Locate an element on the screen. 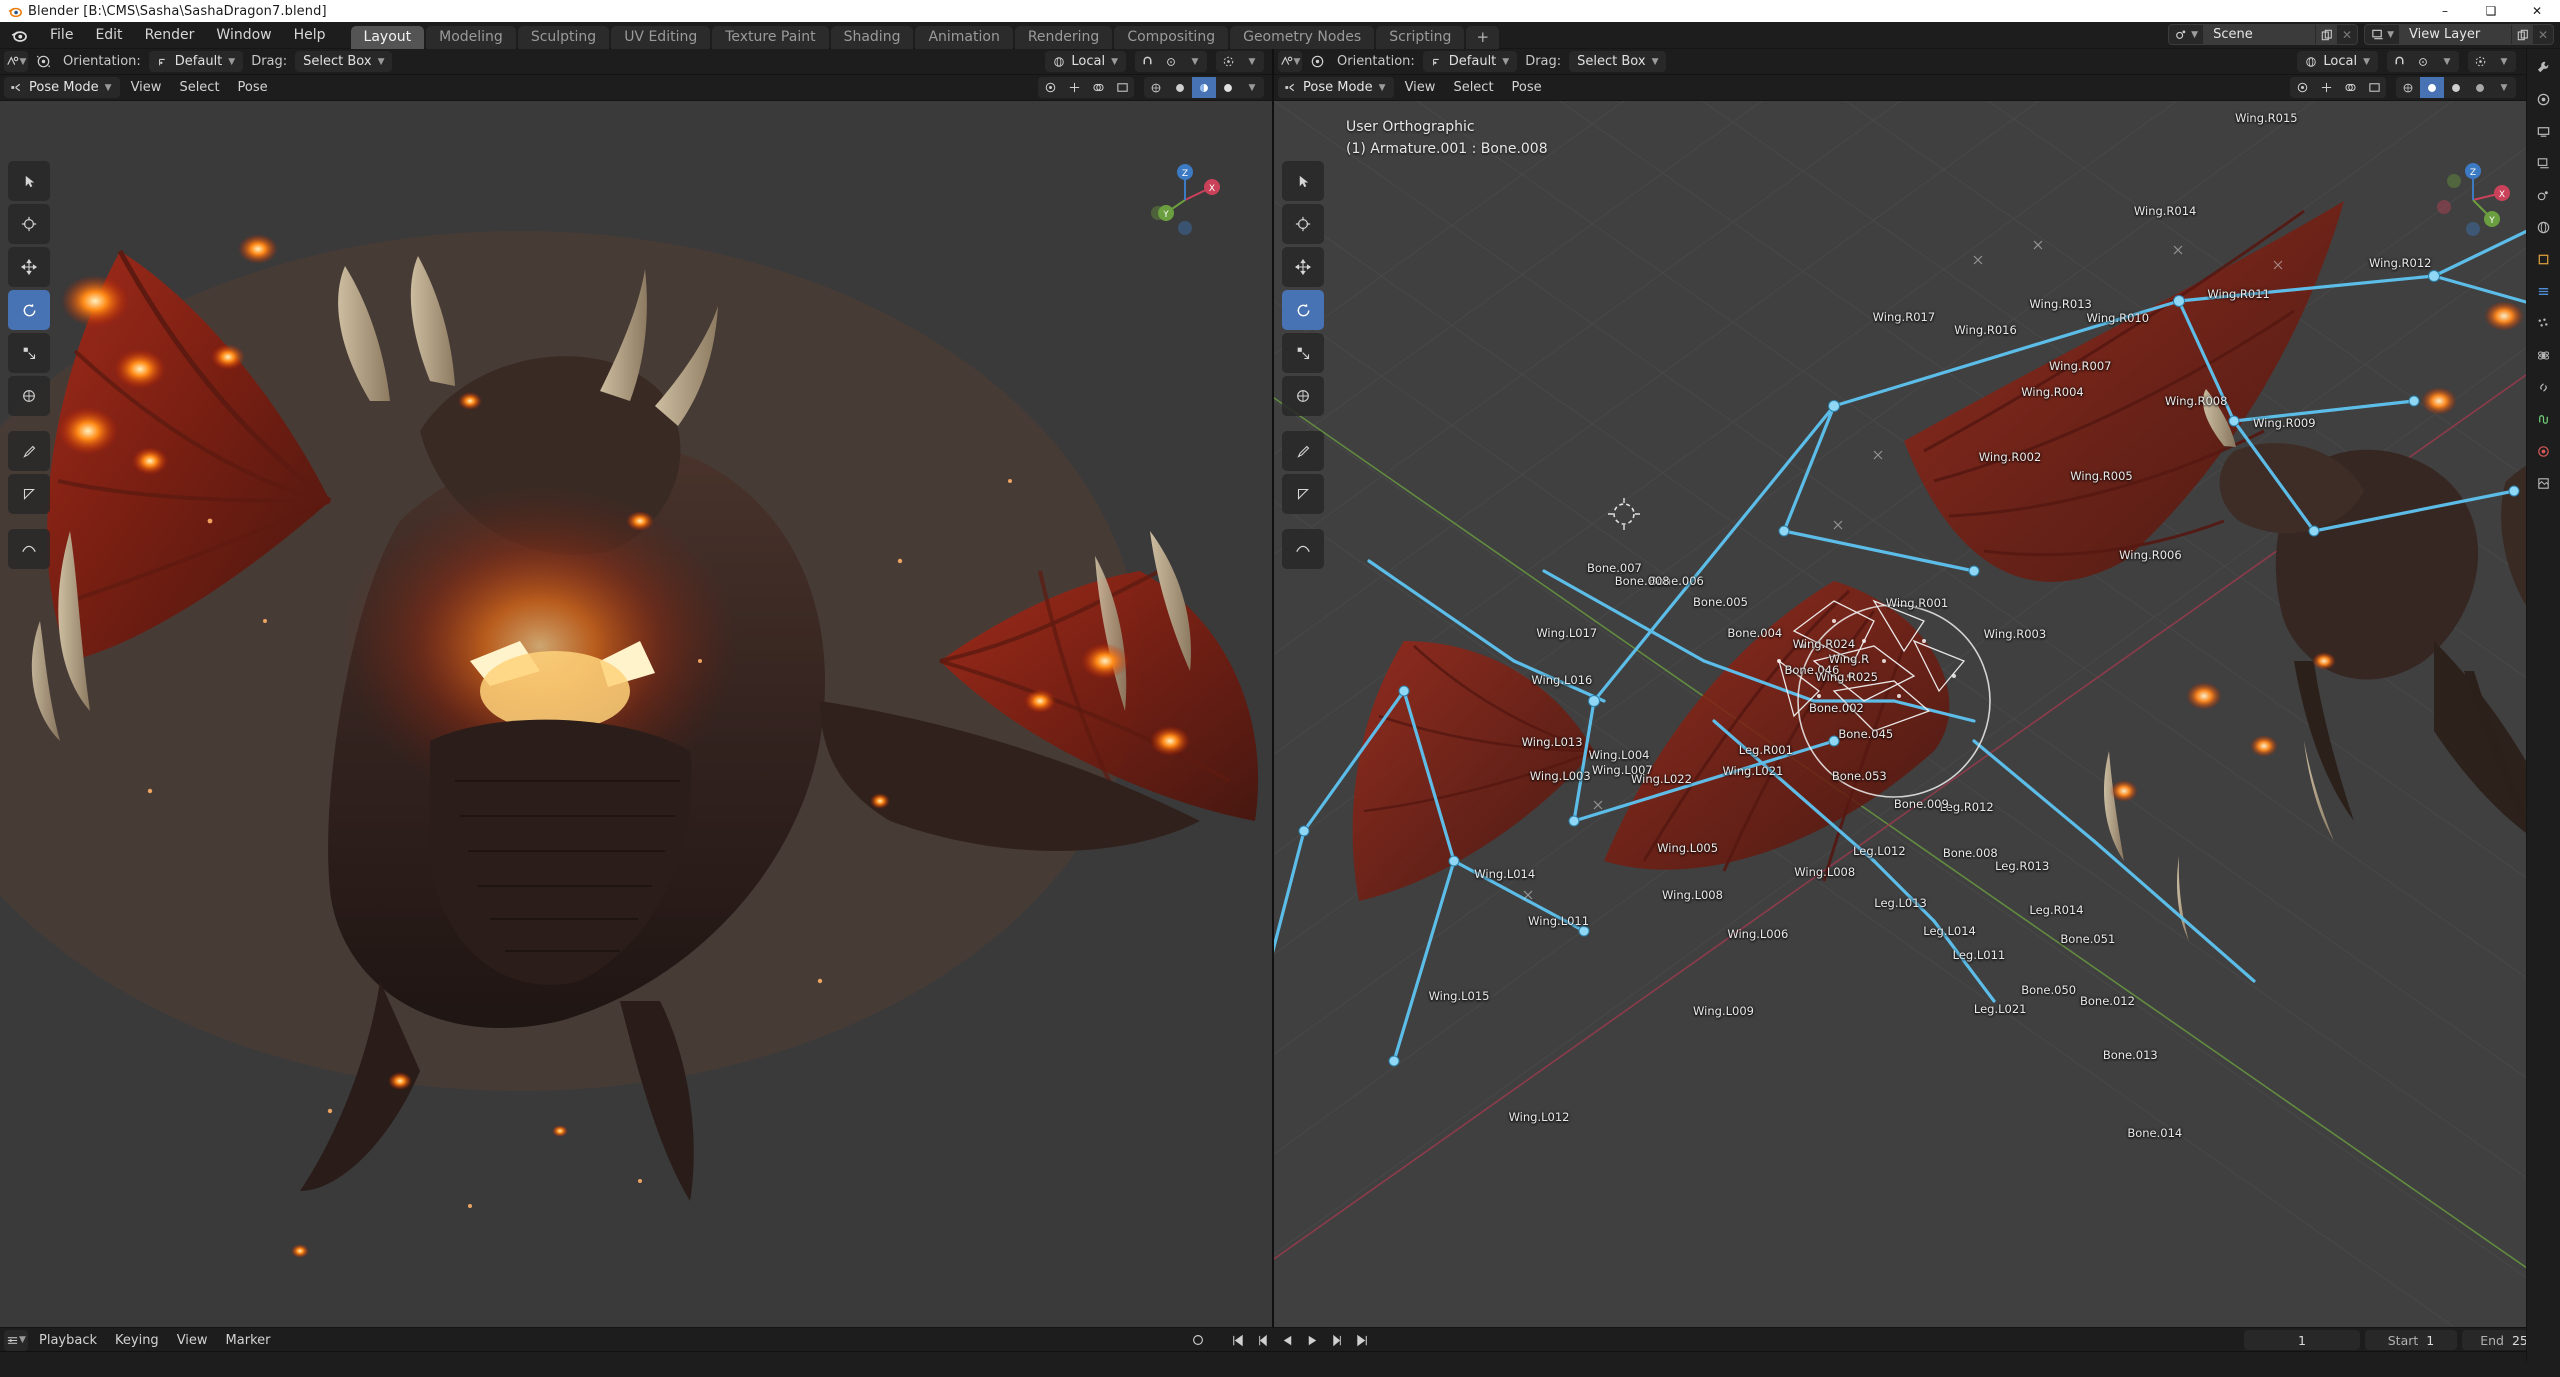 The image size is (2560, 1377). annotate-tool is located at coordinates (29, 451).